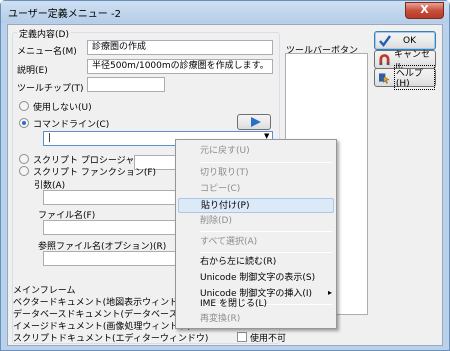  I want to click on main-frame-item: スクリプトドキュメント(エディターウィンドウ), so click(111, 339).